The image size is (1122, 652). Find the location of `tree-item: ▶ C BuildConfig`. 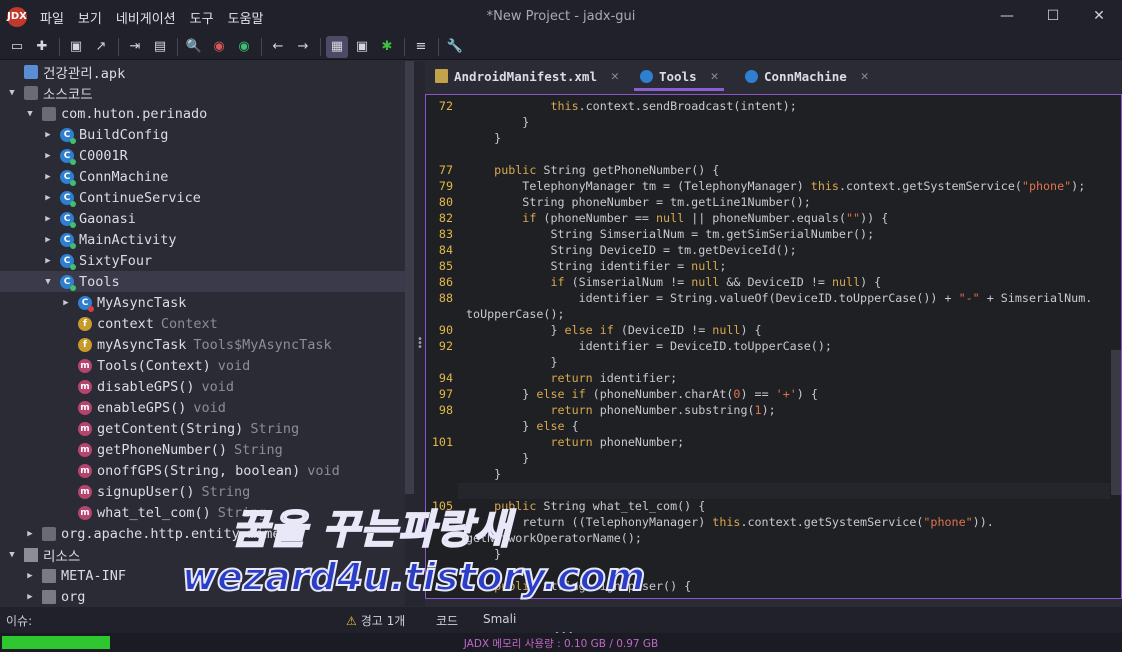

tree-item: ▶ C BuildConfig is located at coordinates (202, 134).